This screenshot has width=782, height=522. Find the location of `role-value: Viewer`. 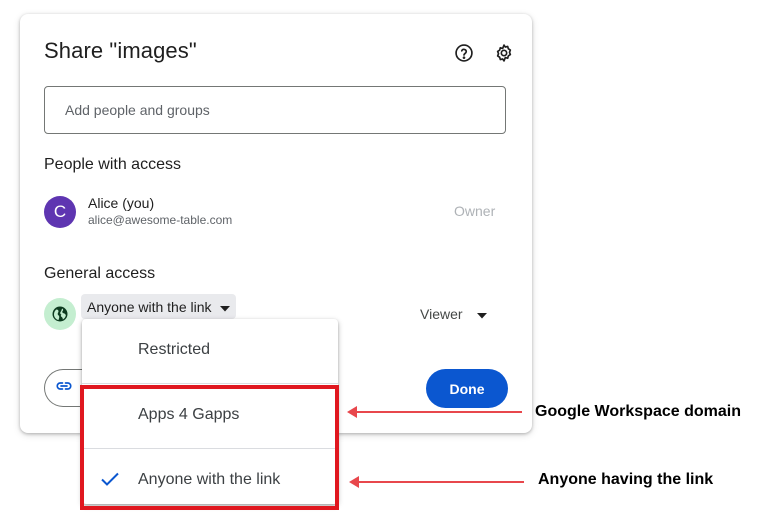

role-value: Viewer is located at coordinates (441, 314).